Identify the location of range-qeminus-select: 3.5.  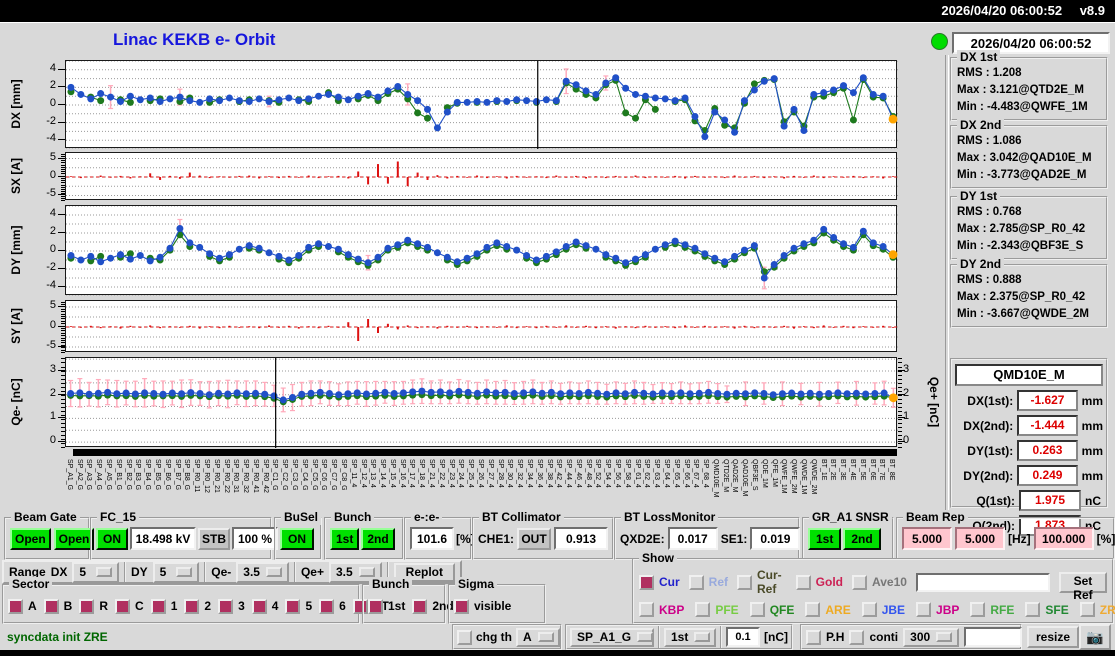
(262, 572).